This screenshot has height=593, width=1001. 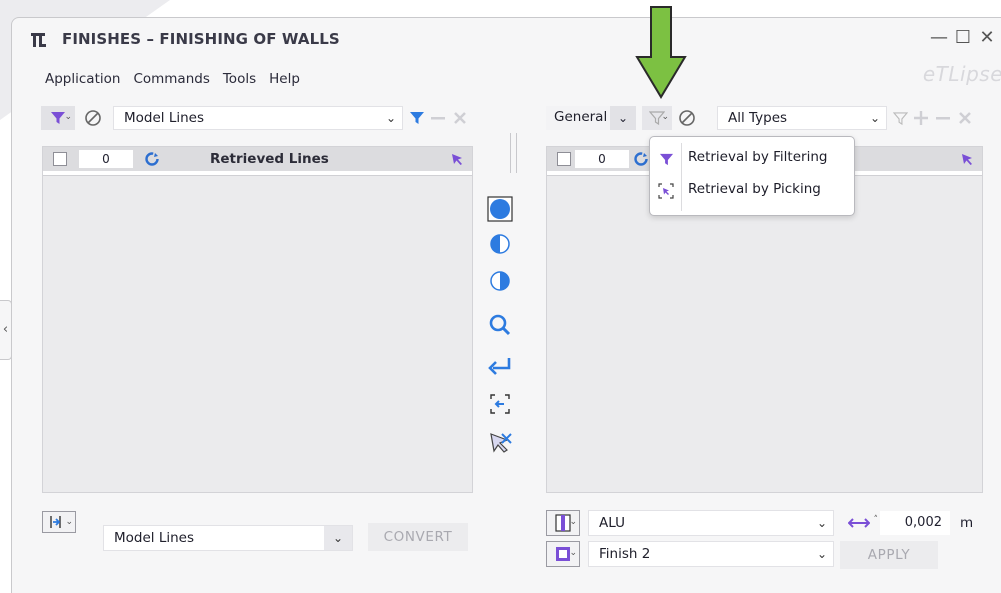 I want to click on close-icon, so click(x=460, y=118).